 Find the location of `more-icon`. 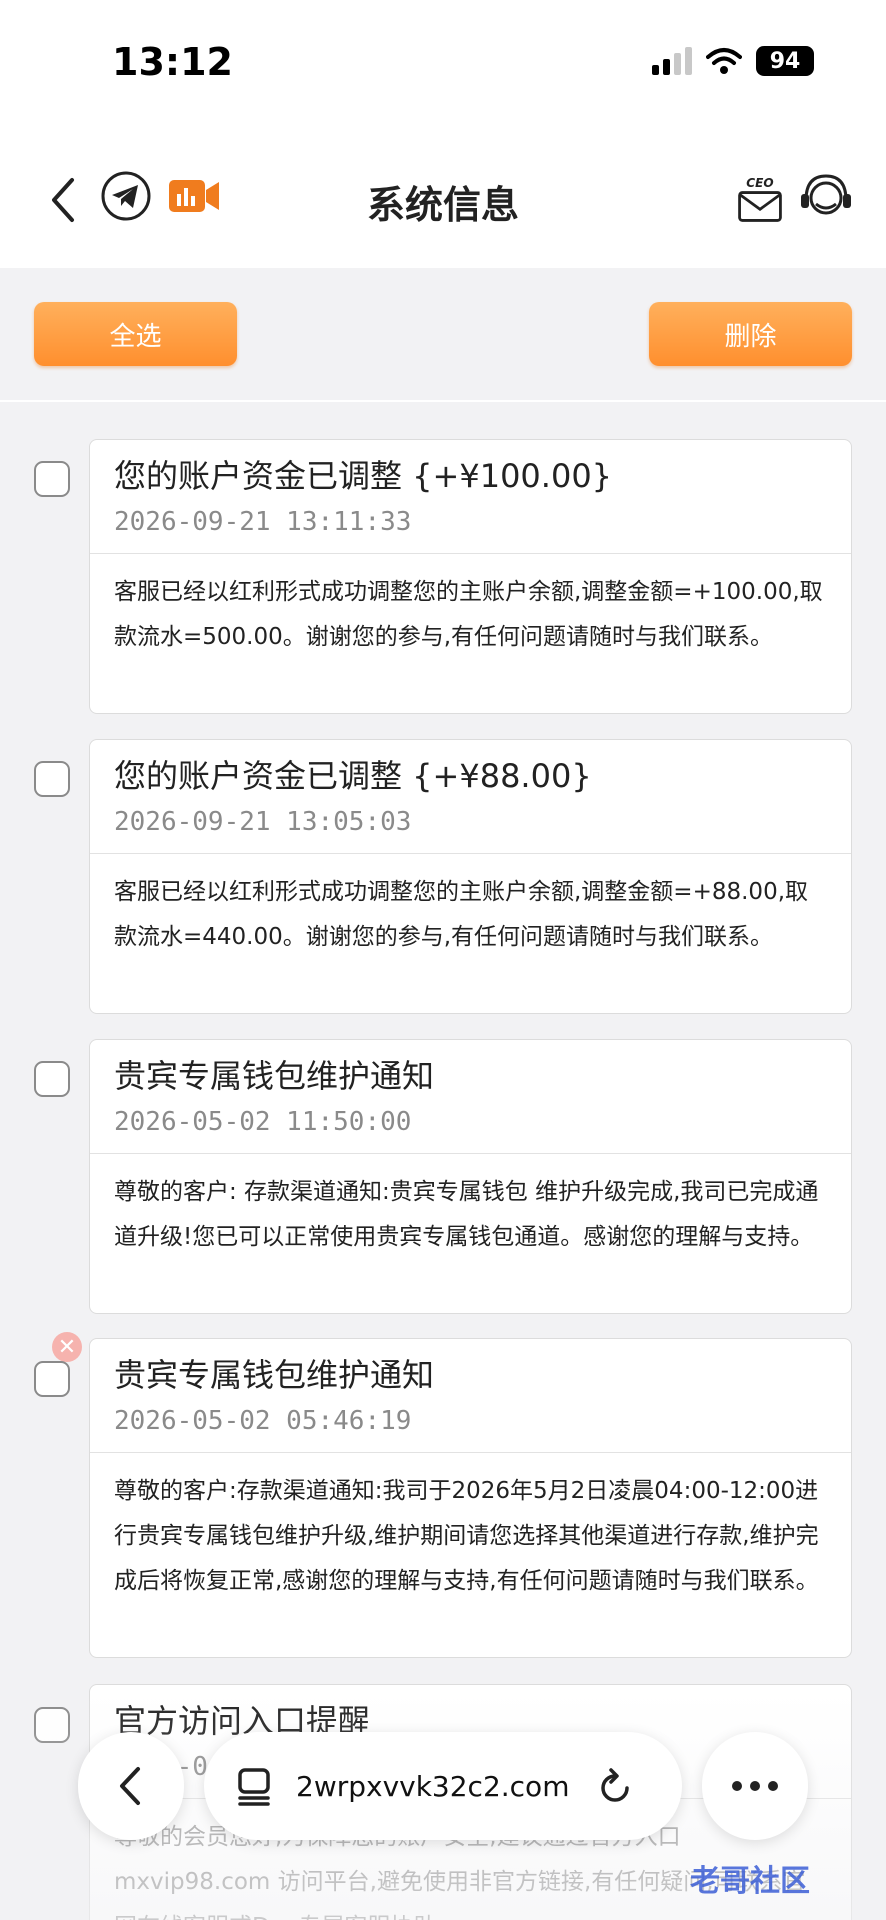

more-icon is located at coordinates (755, 1786).